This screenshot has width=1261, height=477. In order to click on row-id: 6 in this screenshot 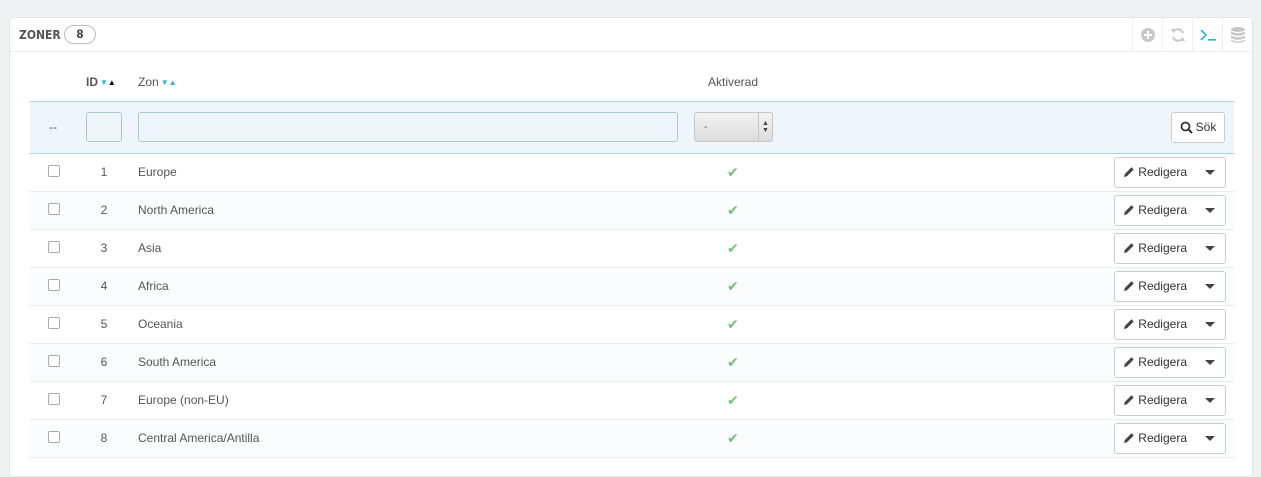, I will do `click(104, 362)`.